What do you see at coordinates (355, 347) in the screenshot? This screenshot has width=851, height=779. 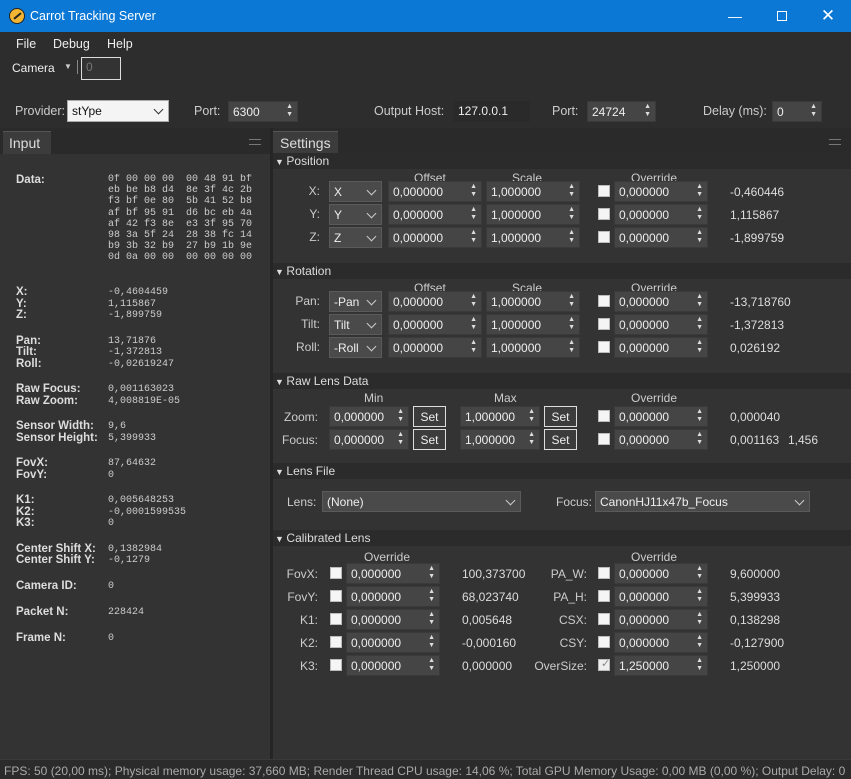 I see `rotation-axis-combo: -Roll` at bounding box center [355, 347].